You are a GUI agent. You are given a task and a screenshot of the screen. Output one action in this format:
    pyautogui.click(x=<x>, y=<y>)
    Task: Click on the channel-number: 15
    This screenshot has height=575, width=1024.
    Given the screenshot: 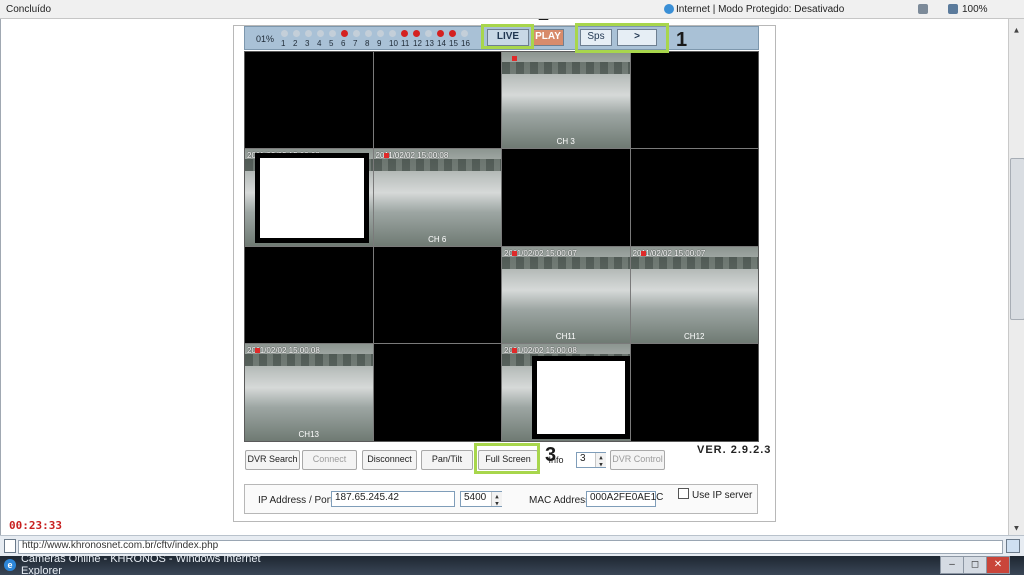 What is the action you would take?
    pyautogui.click(x=453, y=43)
    